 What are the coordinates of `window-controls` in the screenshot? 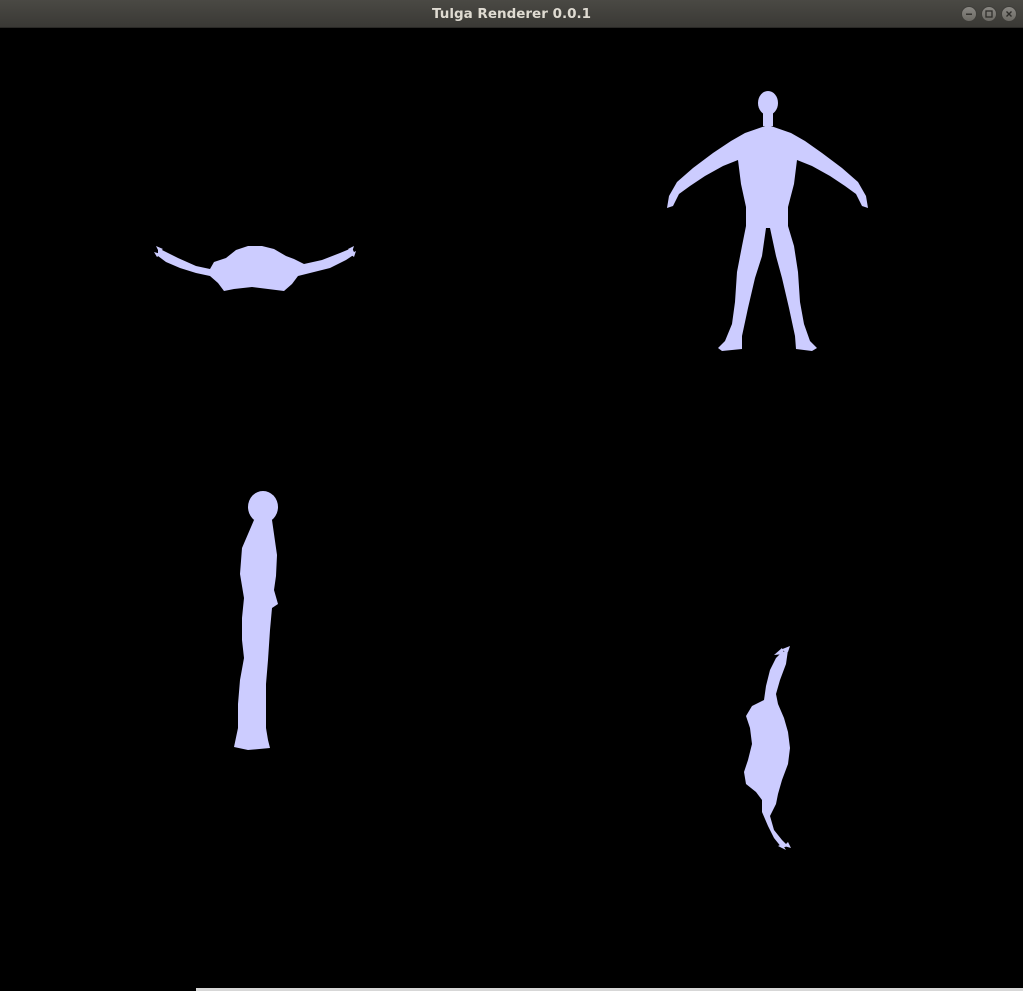 It's located at (989, 14).